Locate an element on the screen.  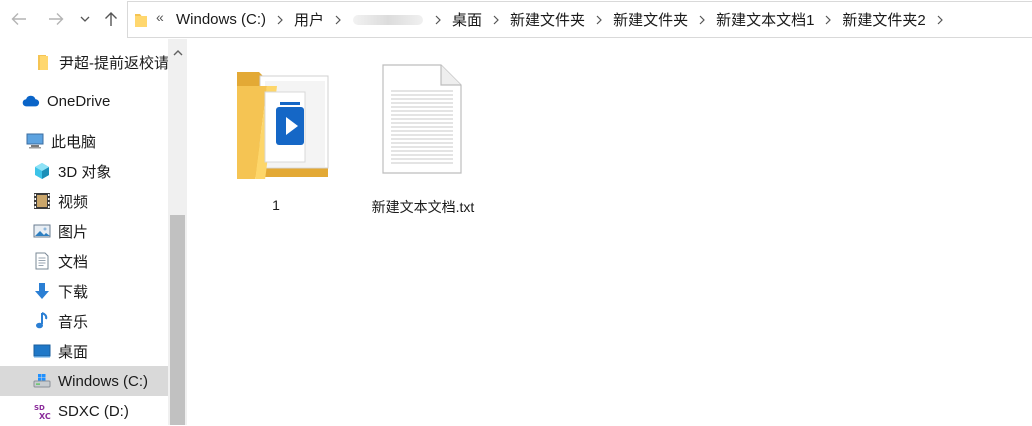
address-folder-icon is located at coordinates (141, 21).